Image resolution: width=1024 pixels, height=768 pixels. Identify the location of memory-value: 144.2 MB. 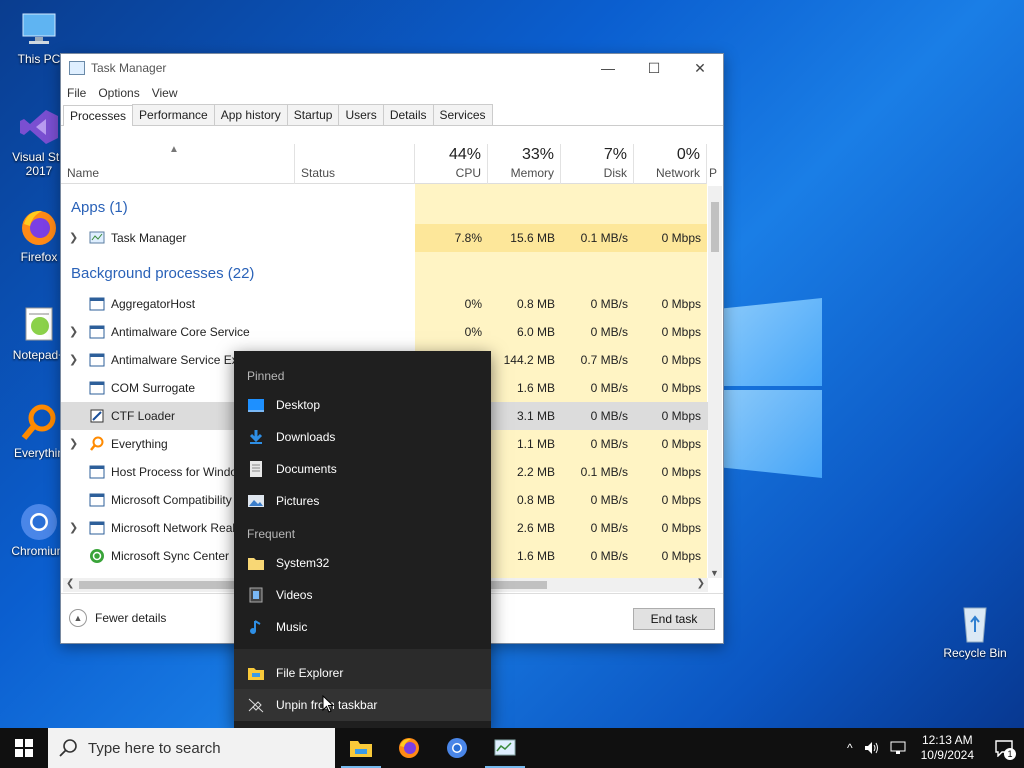
(529, 360).